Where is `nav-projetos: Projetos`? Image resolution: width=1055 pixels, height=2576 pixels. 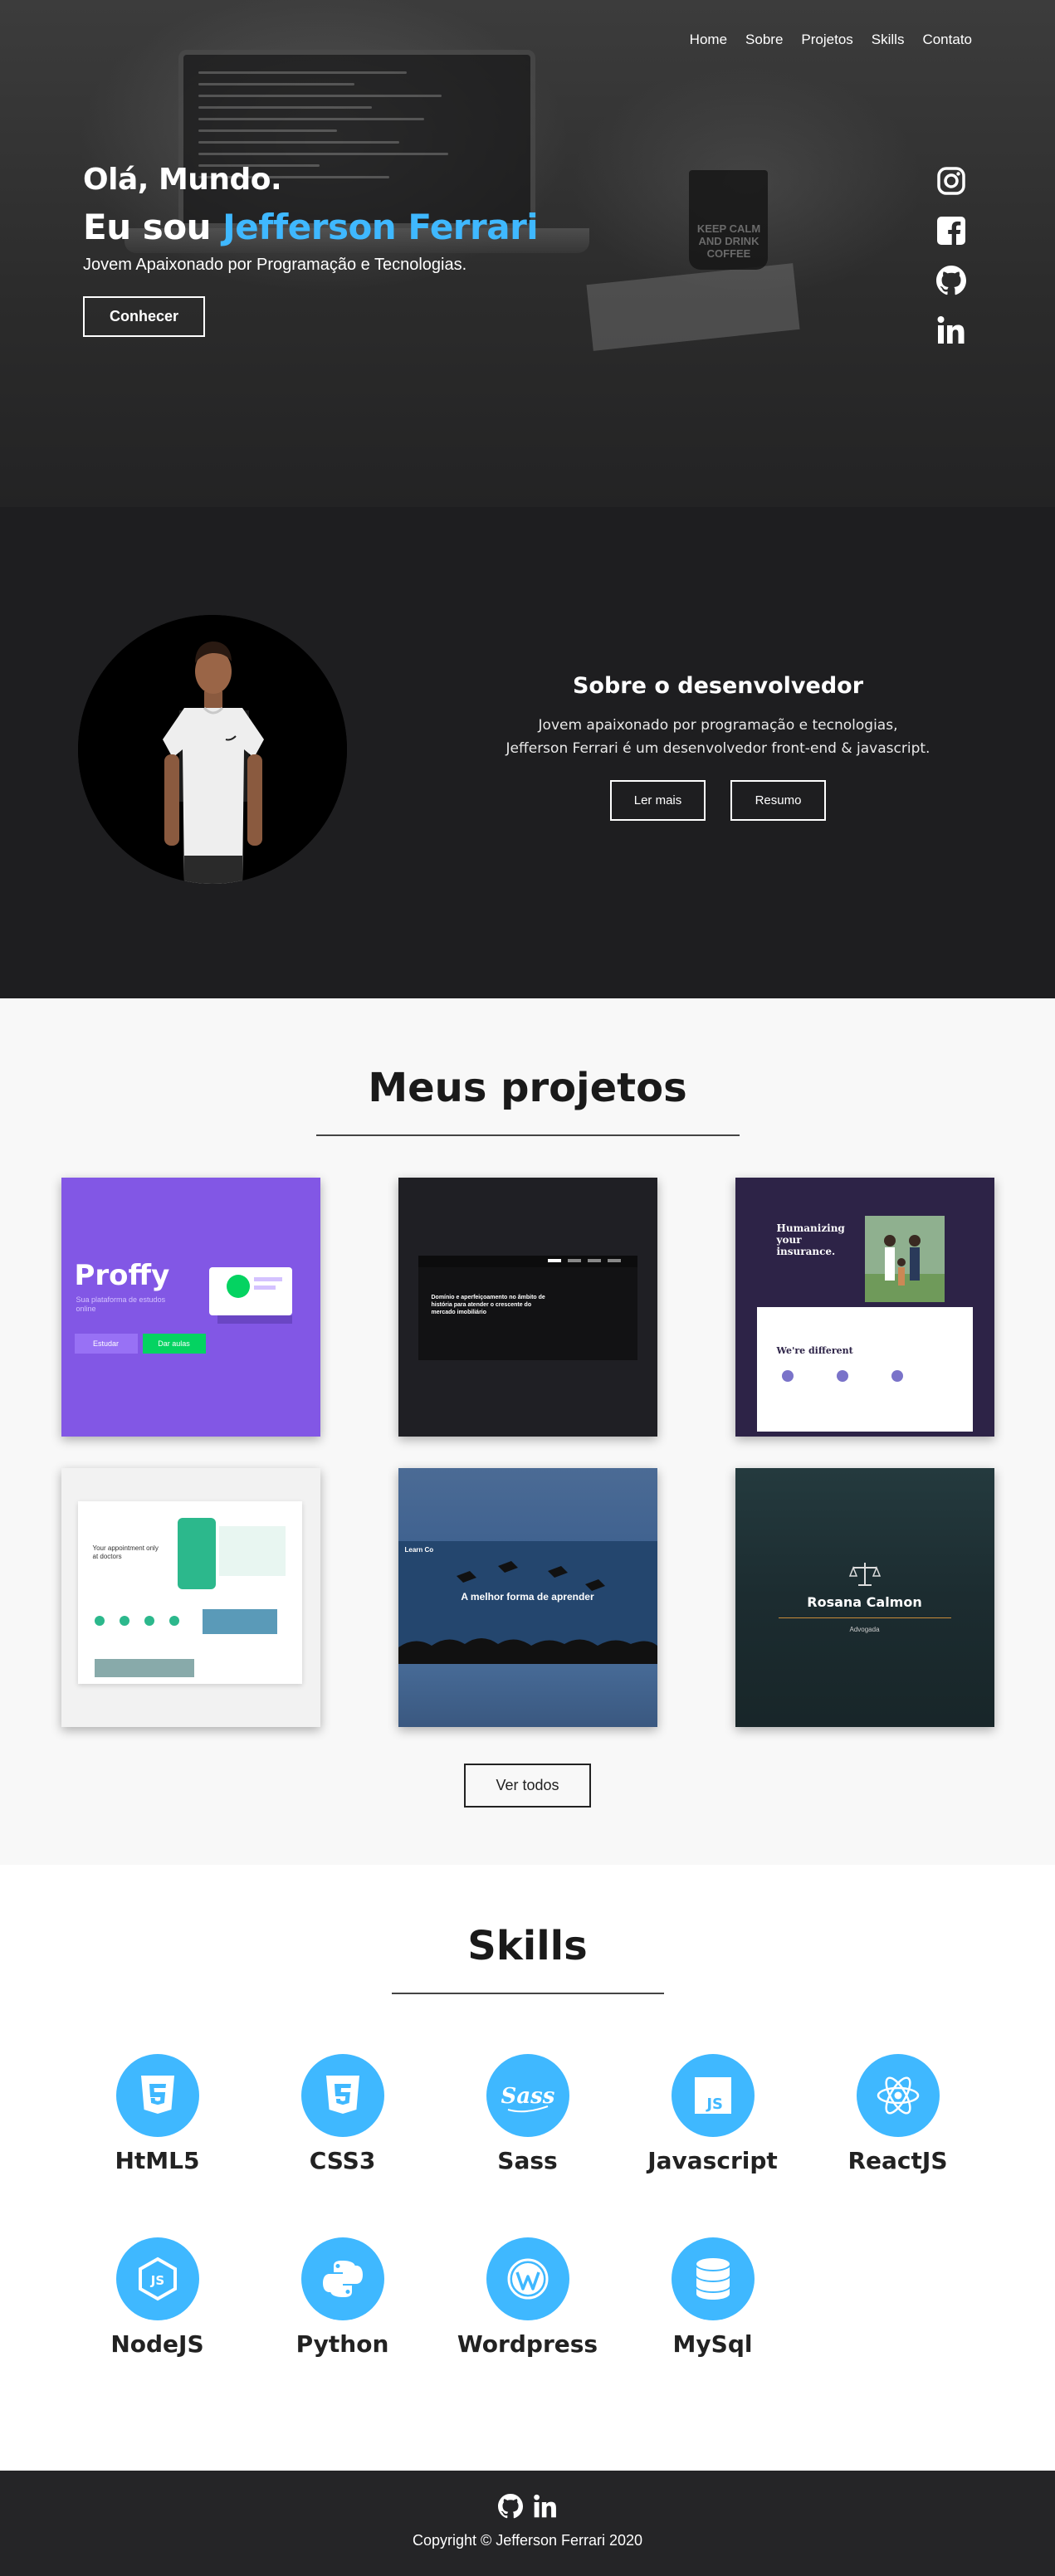 nav-projetos: Projetos is located at coordinates (826, 40).